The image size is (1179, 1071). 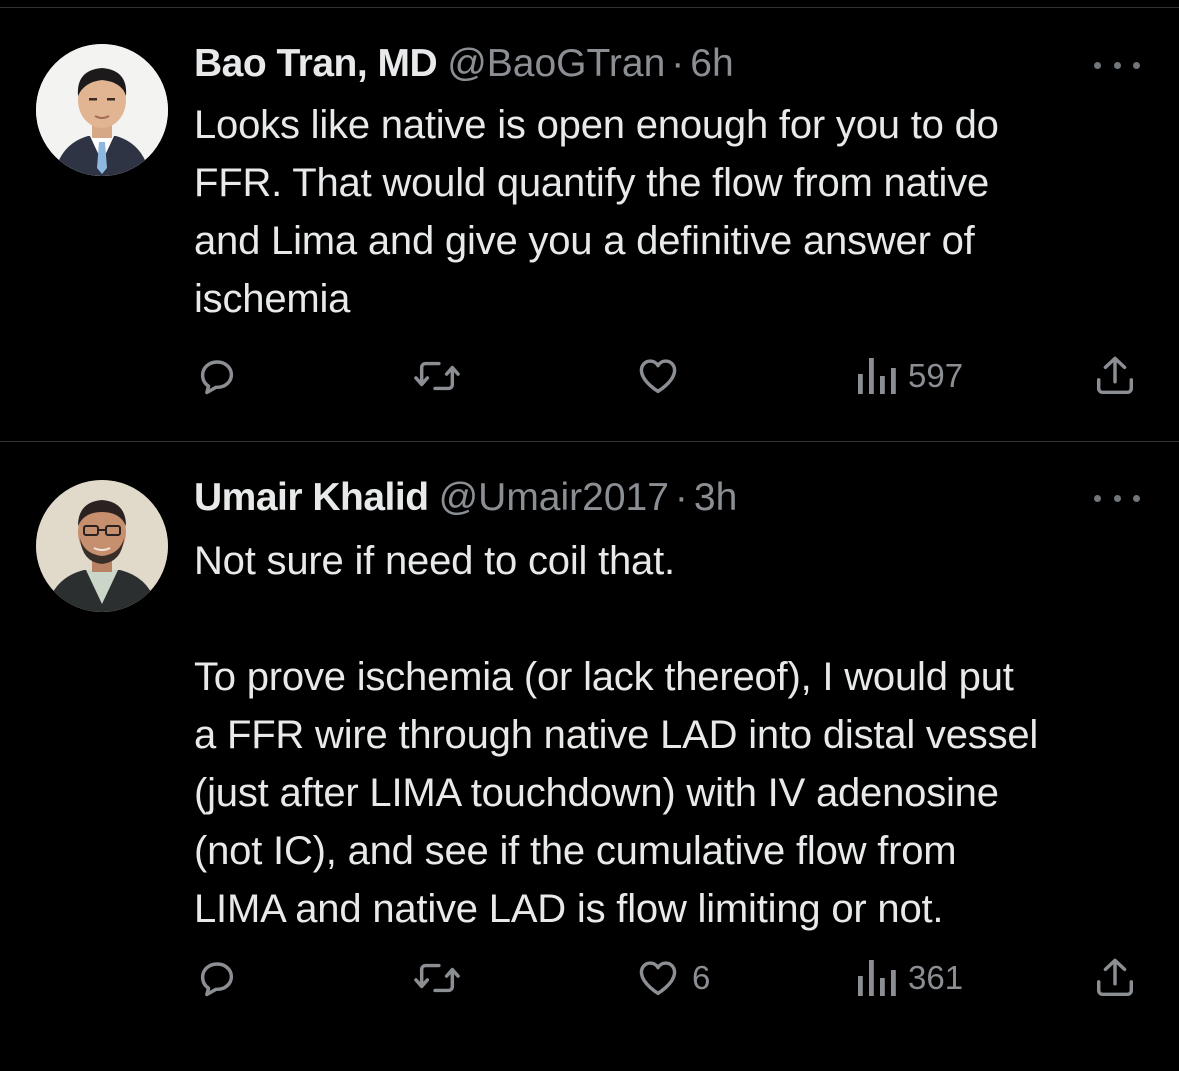 I want to click on views-button: 361, so click(x=909, y=978).